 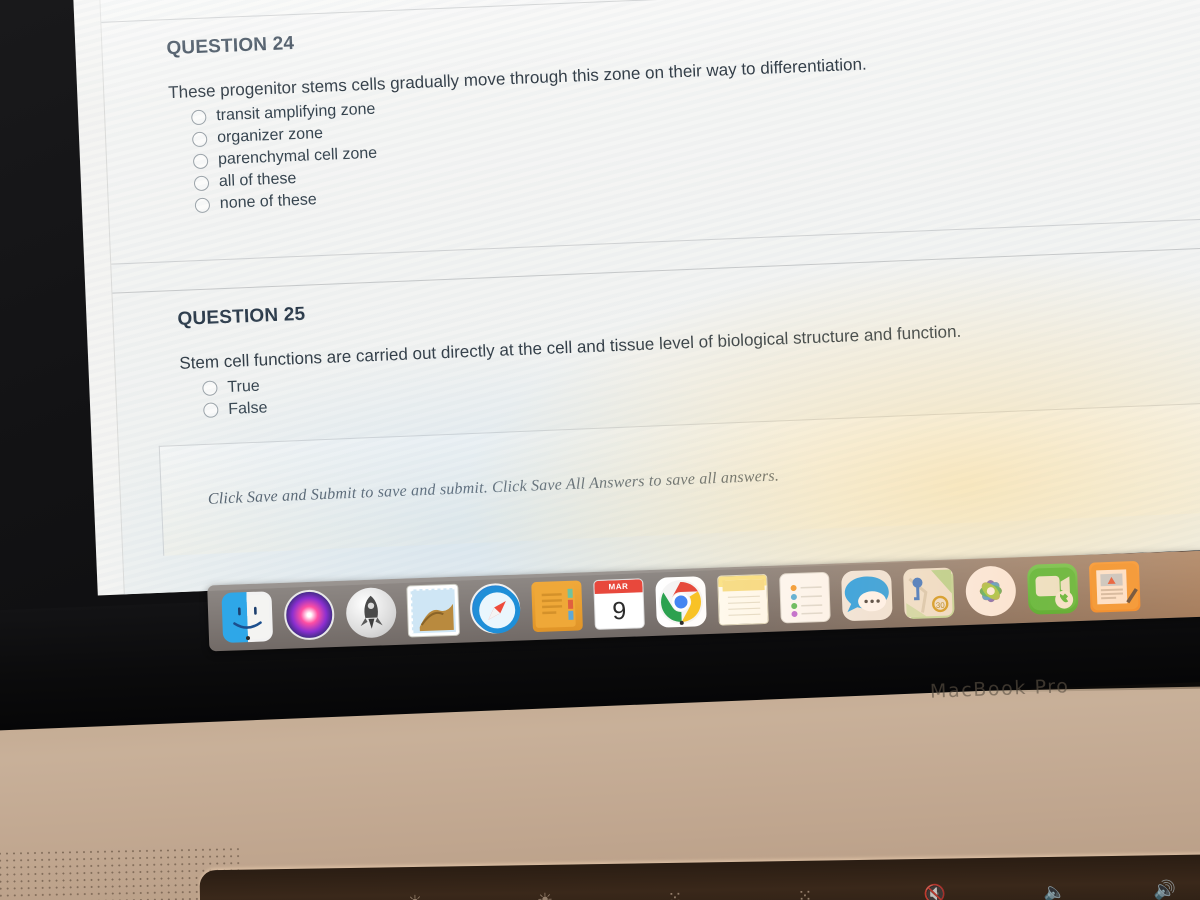 I want to click on volume-down-key: 🔈, so click(x=1055, y=885).